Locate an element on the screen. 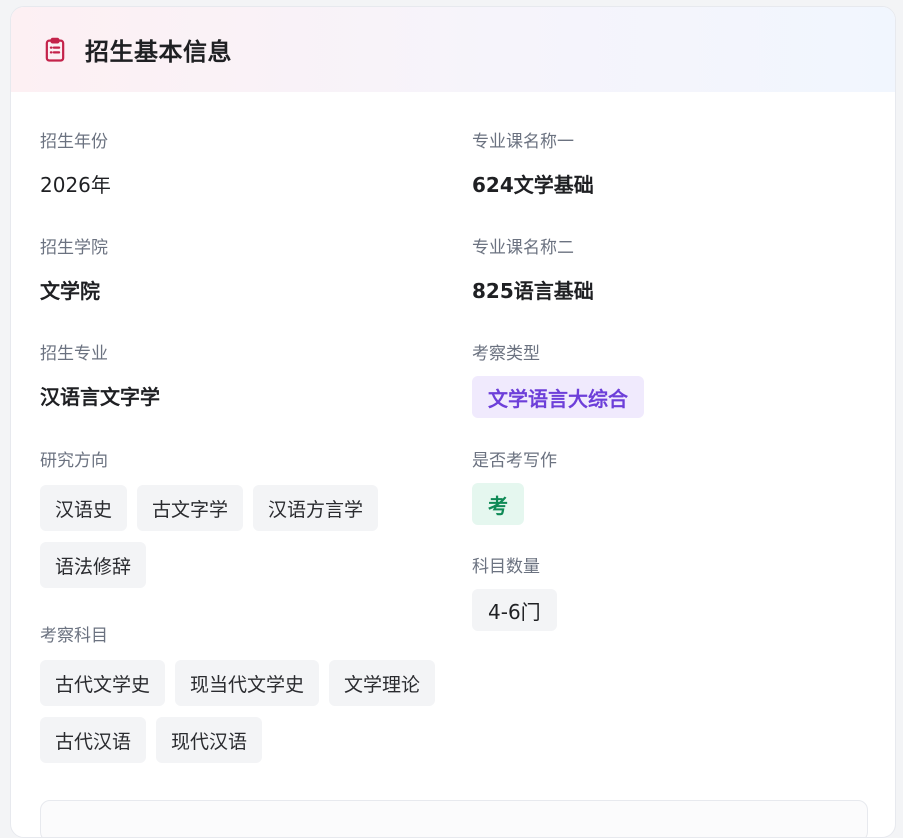 This screenshot has height=838, width=903. card-title: 招生基本信息 is located at coordinates (158, 52).